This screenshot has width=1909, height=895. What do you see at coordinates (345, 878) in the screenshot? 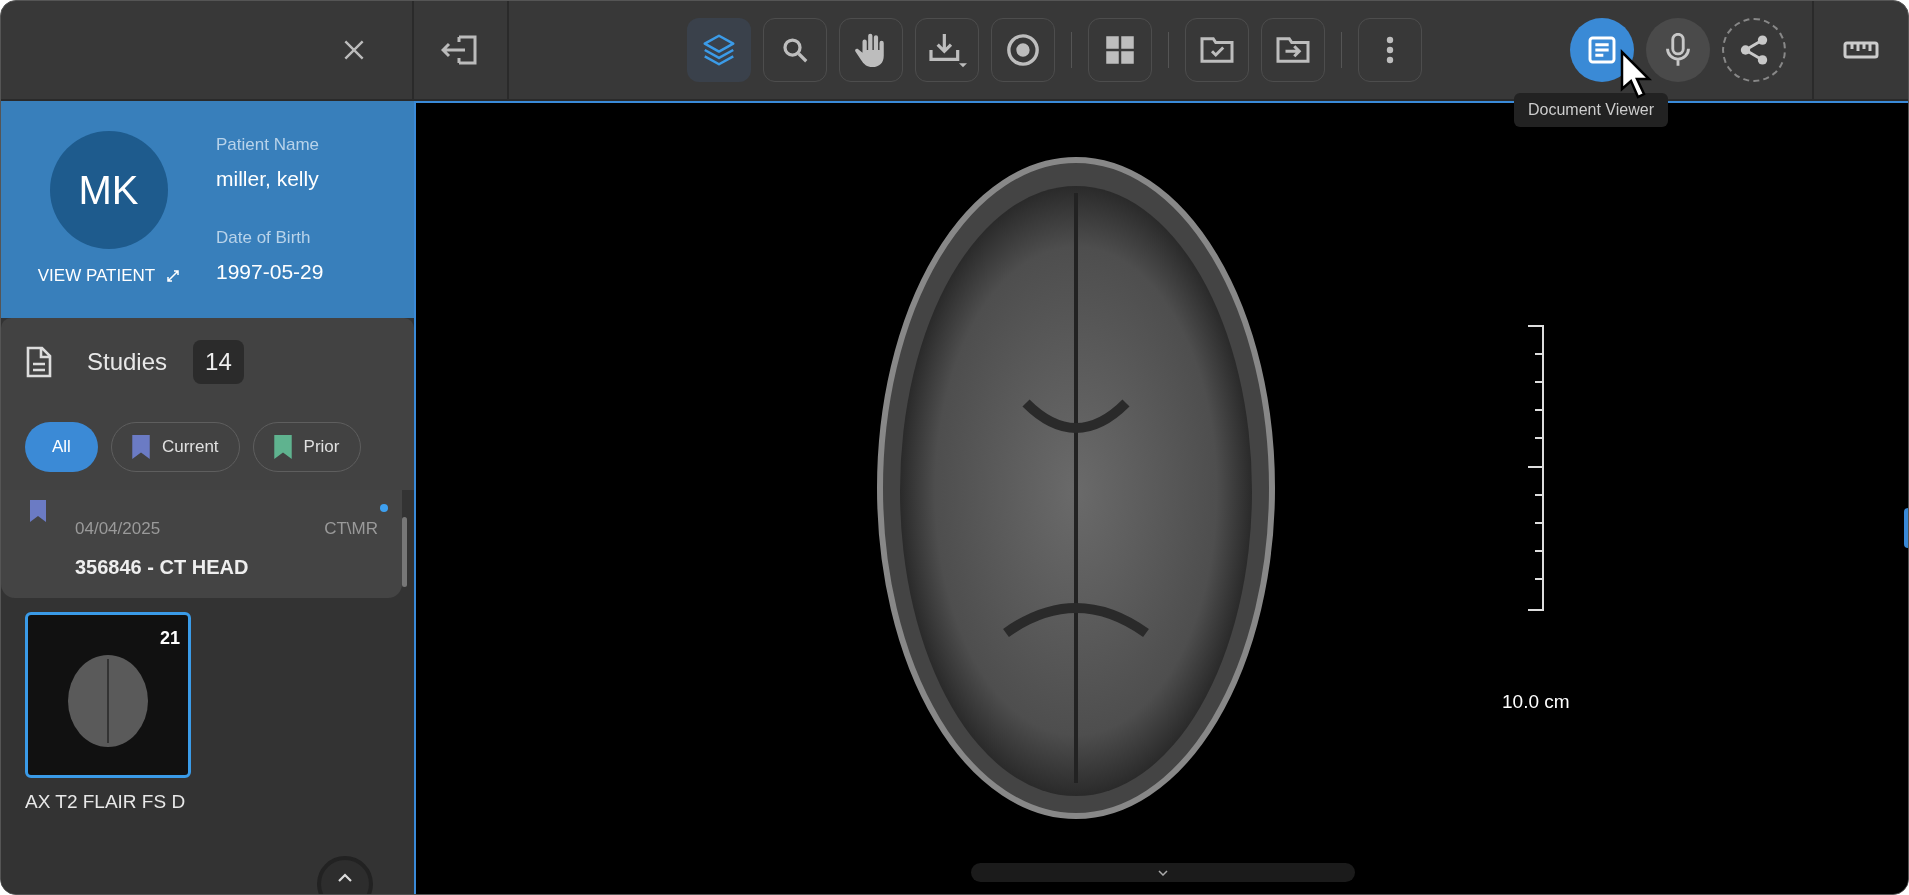
I see `chevron-up-icon` at bounding box center [345, 878].